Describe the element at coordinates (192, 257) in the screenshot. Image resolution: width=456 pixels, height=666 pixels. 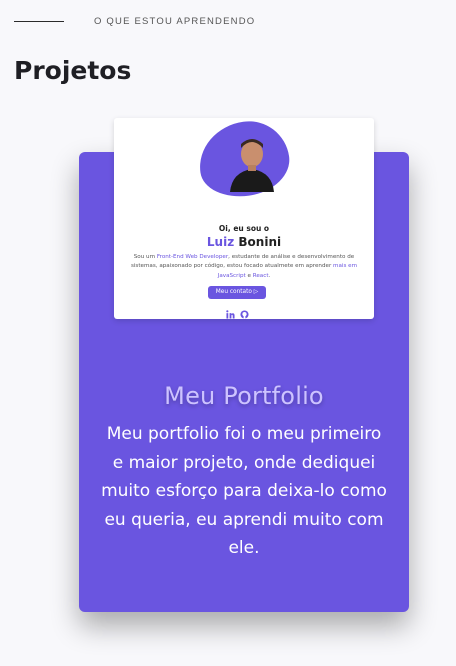
I see `preview-desc-highlight: Front-End Web Developer` at that location.